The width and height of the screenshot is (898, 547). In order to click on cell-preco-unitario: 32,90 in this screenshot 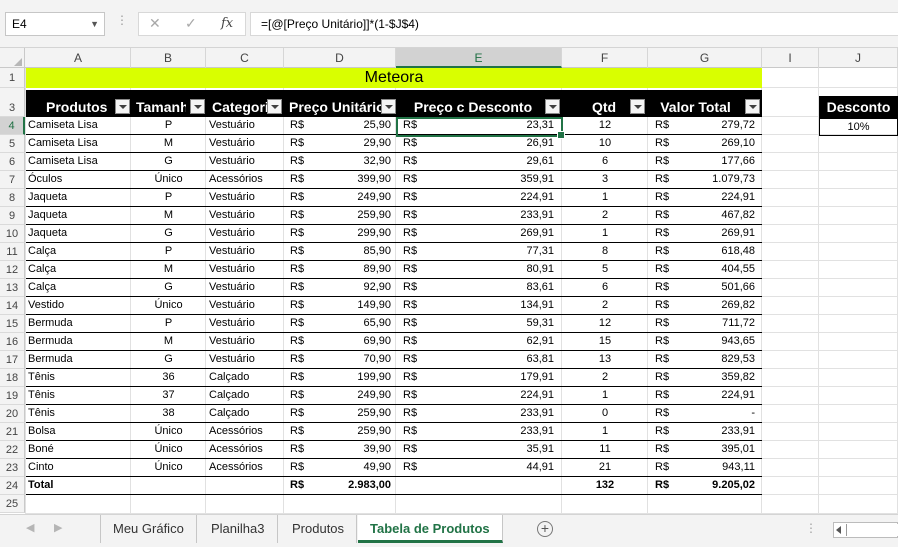, I will do `click(350, 161)`.